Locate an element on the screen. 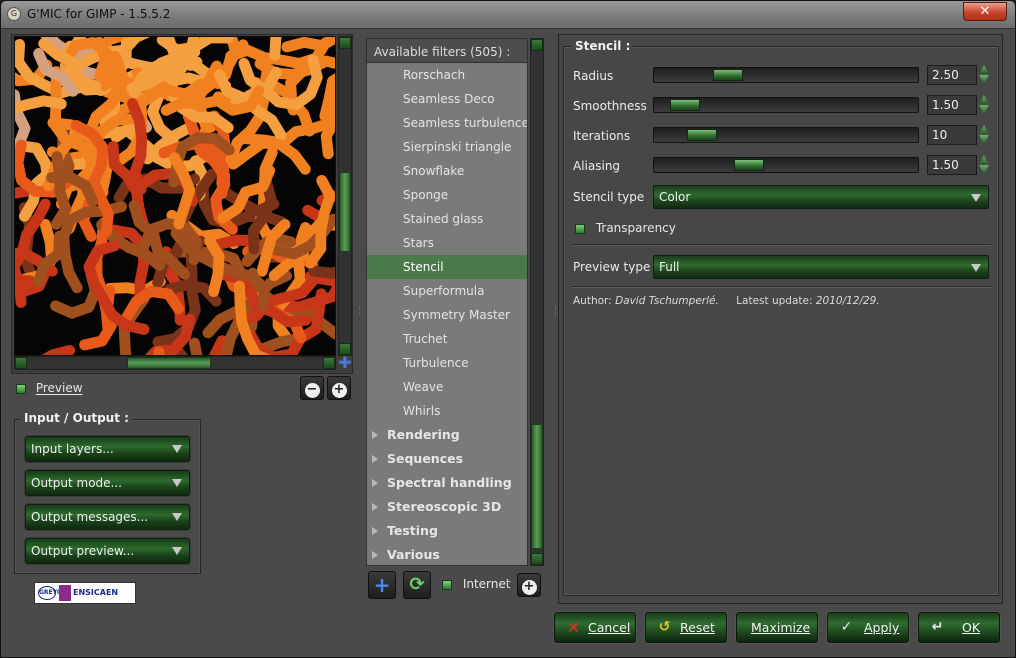 This screenshot has width=1016, height=658. filters-scroll-up-icon is located at coordinates (537, 45).